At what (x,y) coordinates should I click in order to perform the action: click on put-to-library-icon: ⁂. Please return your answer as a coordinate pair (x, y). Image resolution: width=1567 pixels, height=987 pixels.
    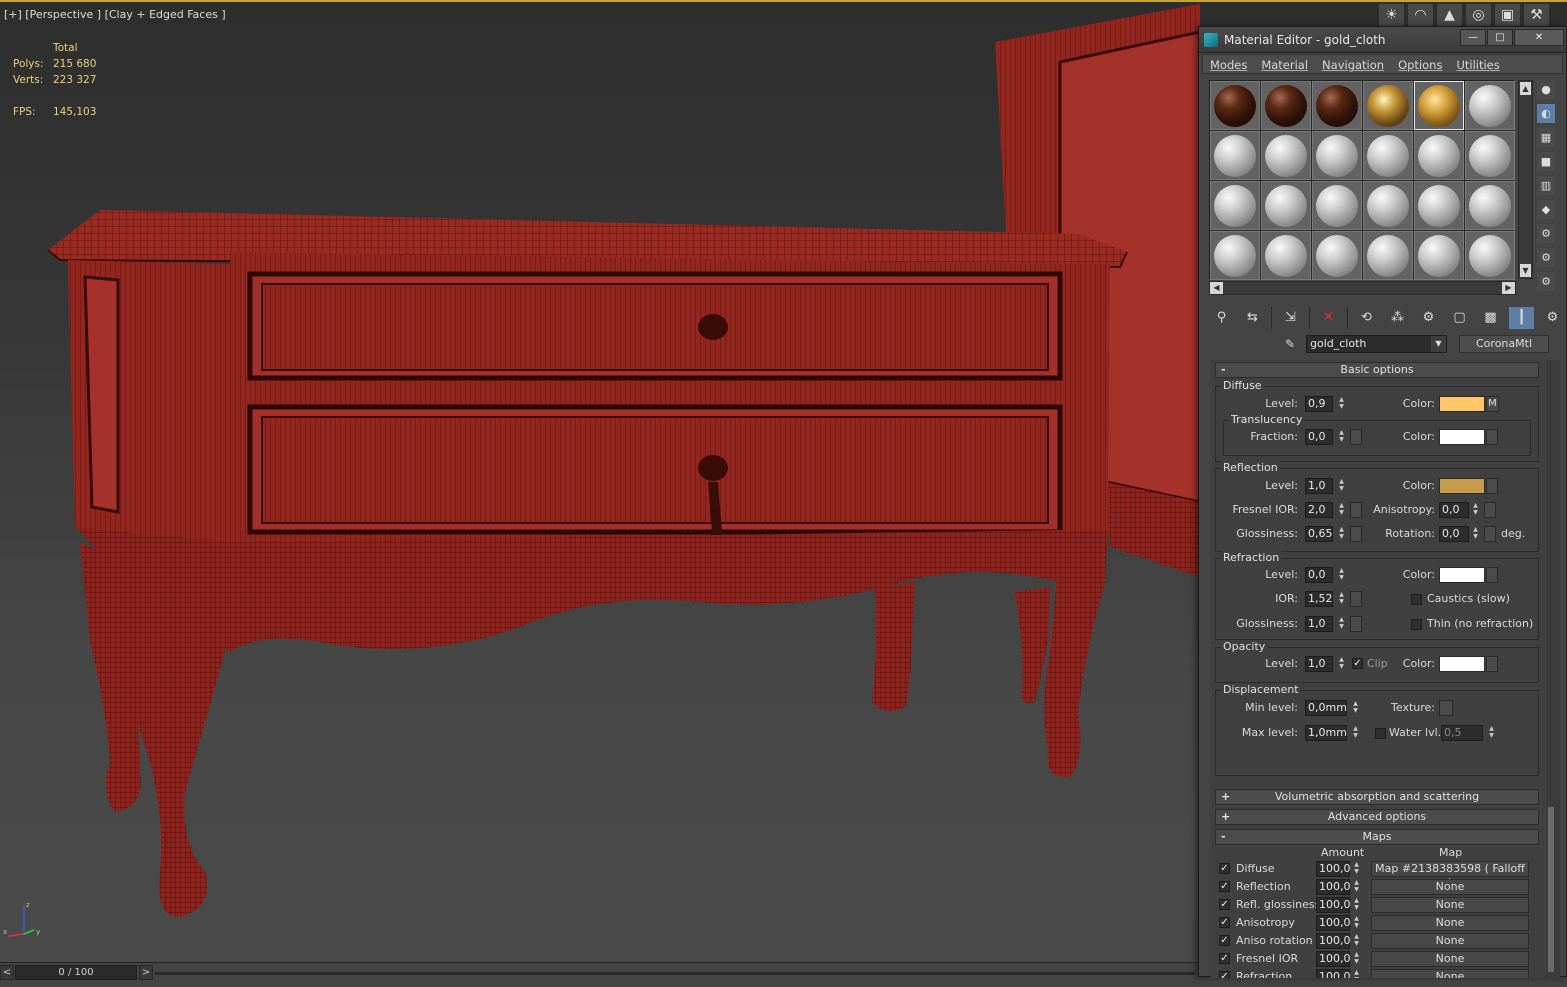
    Looking at the image, I should click on (1397, 318).